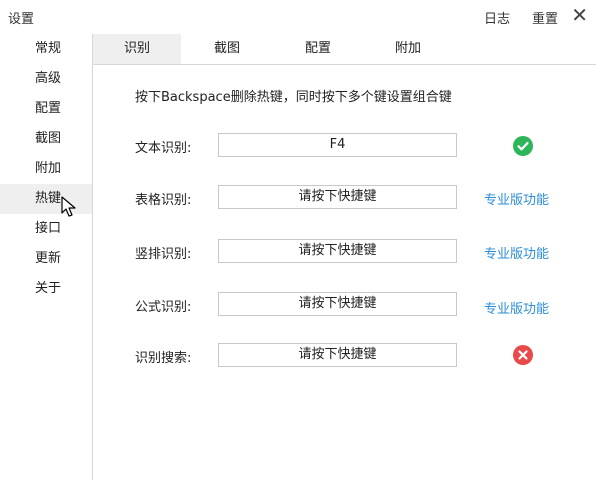 The height and width of the screenshot is (480, 596). What do you see at coordinates (46, 79) in the screenshot?
I see `sidebar-item-advanced: 高级` at bounding box center [46, 79].